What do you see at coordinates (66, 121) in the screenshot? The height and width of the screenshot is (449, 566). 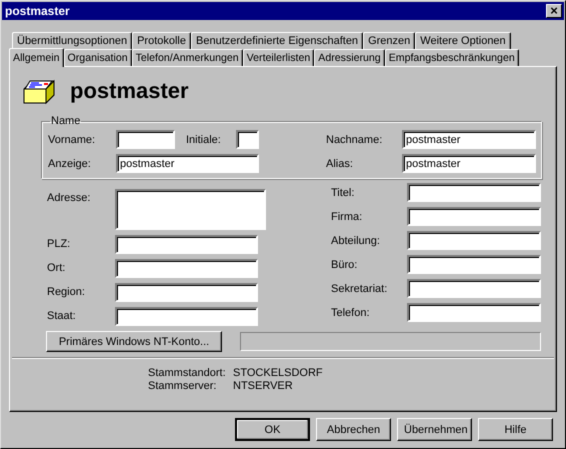 I see `group-label: Name` at bounding box center [66, 121].